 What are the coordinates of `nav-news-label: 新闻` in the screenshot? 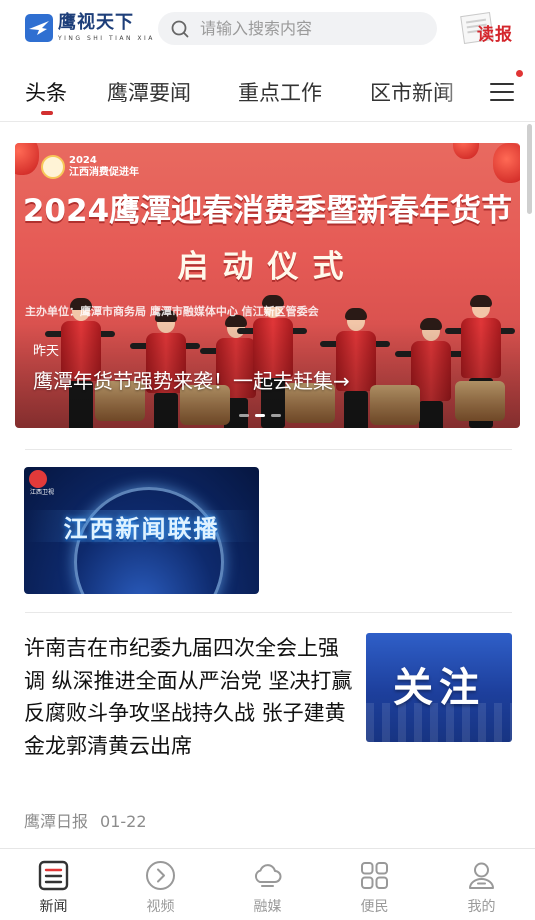 It's located at (53, 907).